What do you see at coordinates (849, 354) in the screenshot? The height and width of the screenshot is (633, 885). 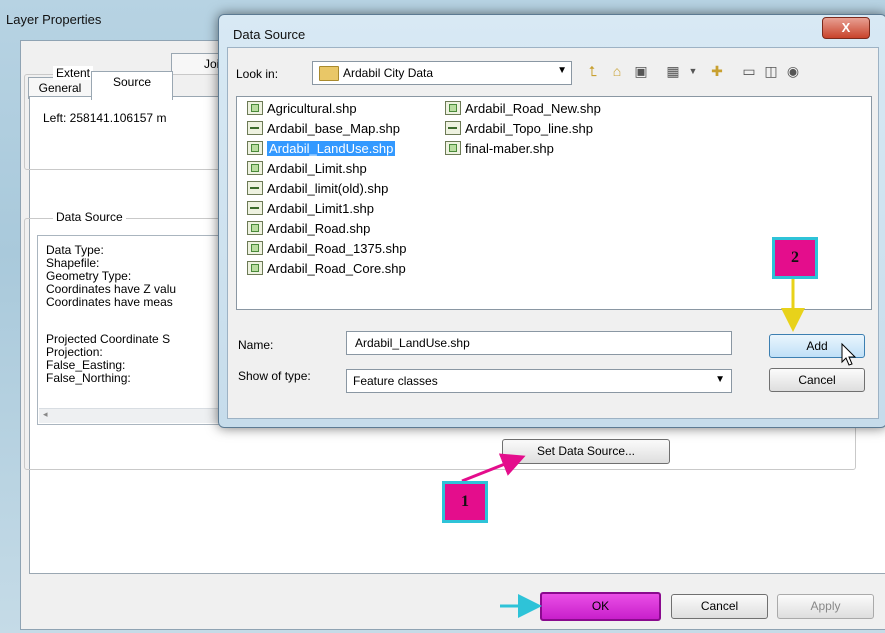 I see `mouse-cursor-icon` at bounding box center [849, 354].